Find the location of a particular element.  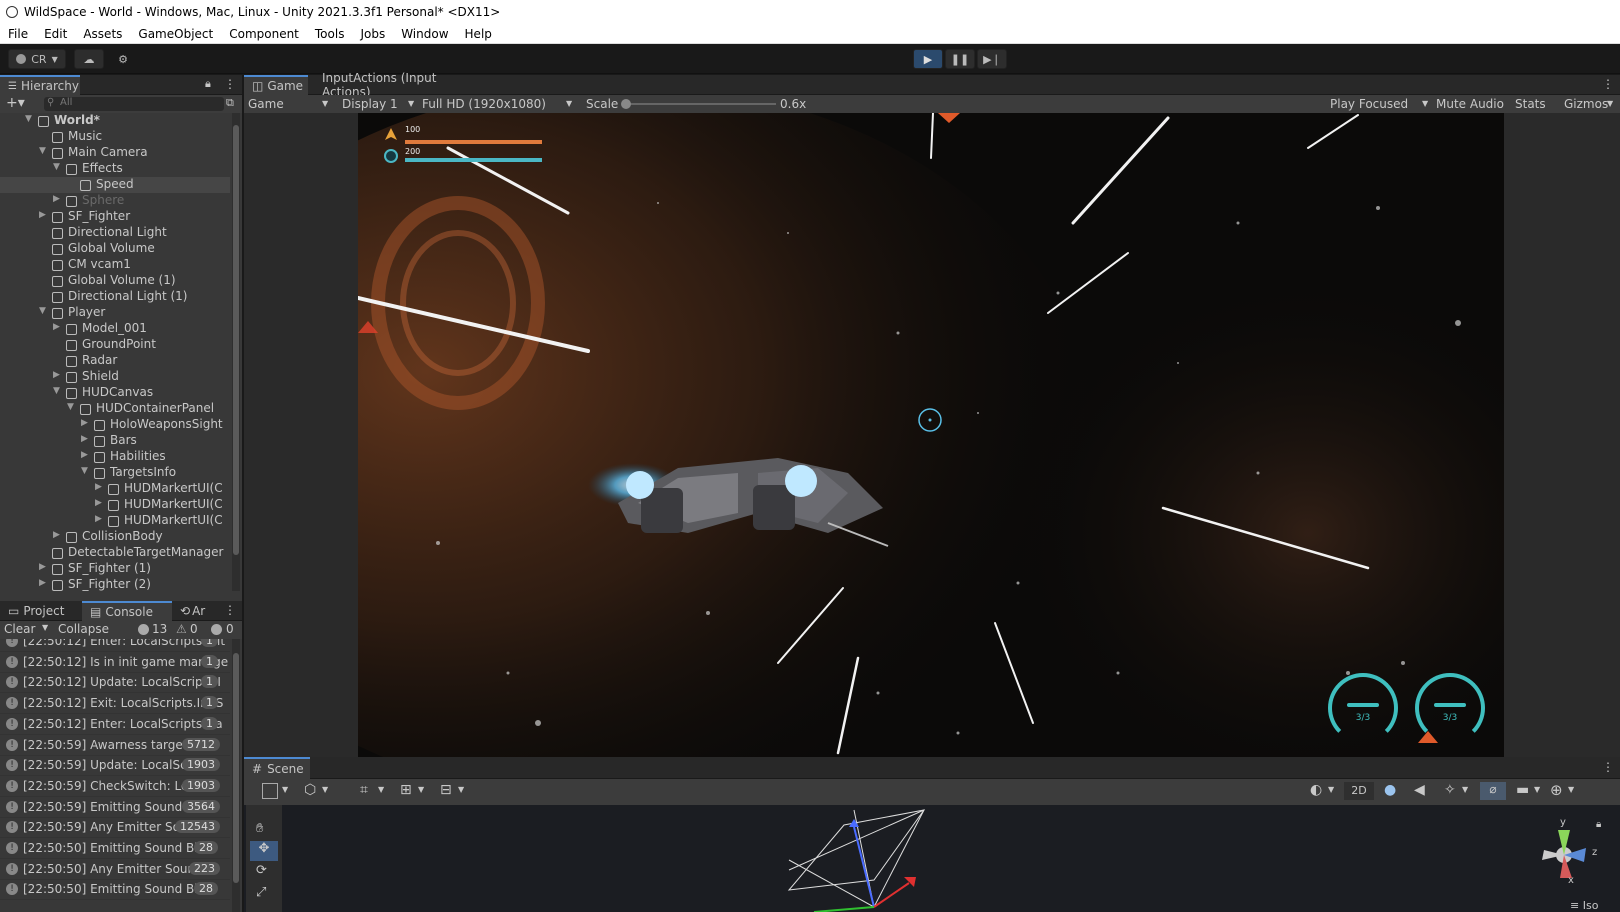

gizmos-toggle: Gizmos is located at coordinates (1586, 104).